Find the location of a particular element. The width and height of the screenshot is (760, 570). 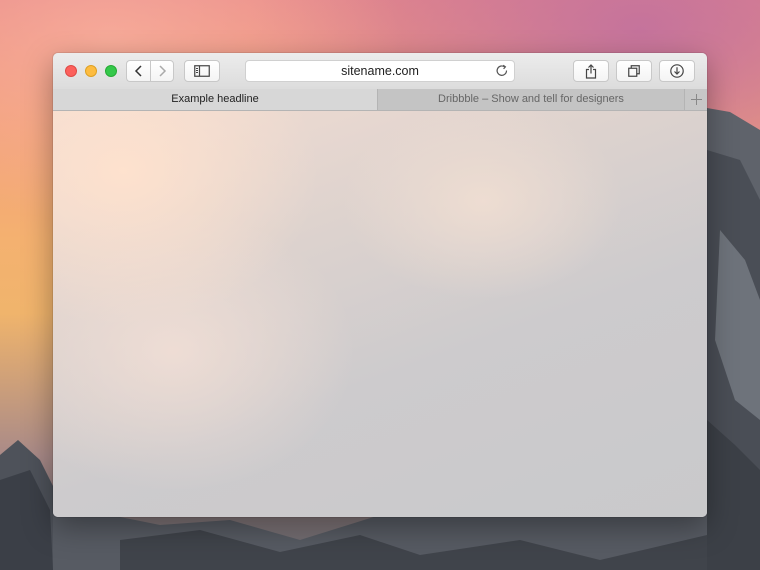

share-button is located at coordinates (591, 71).